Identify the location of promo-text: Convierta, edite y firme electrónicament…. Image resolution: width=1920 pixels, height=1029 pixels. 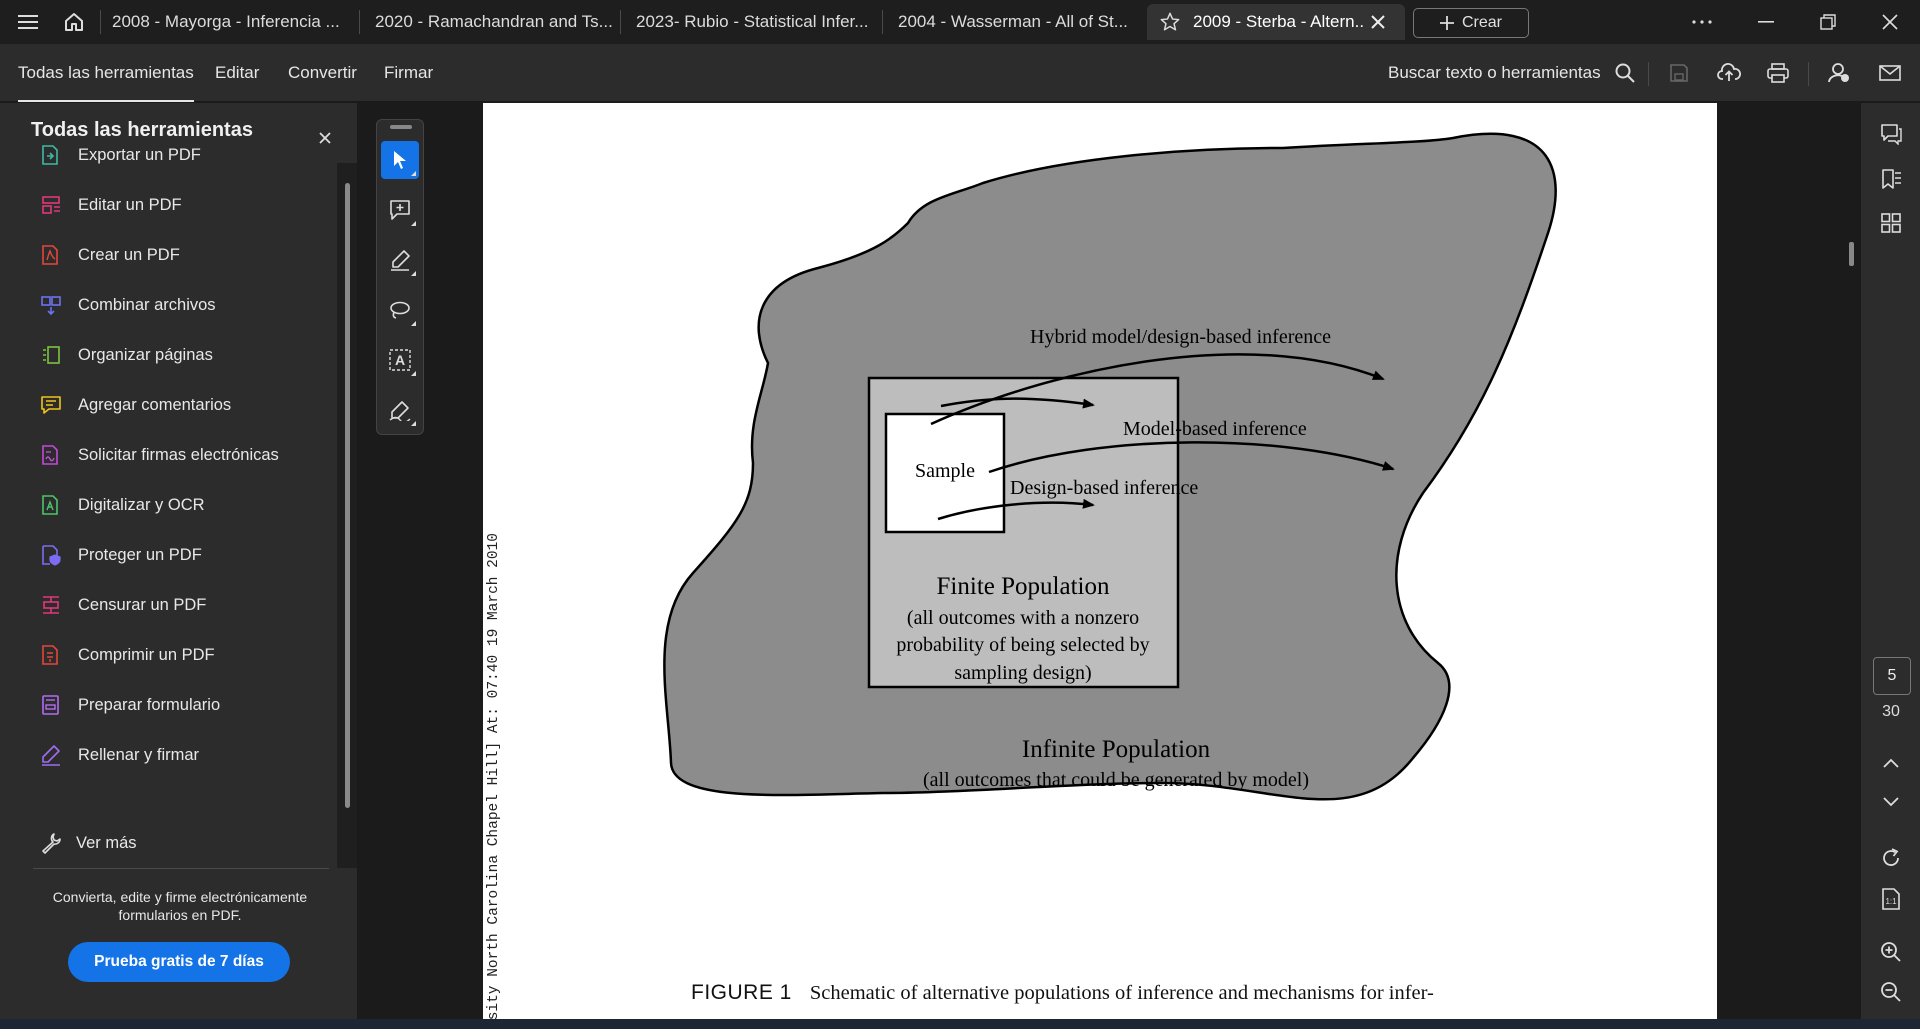
(180, 906).